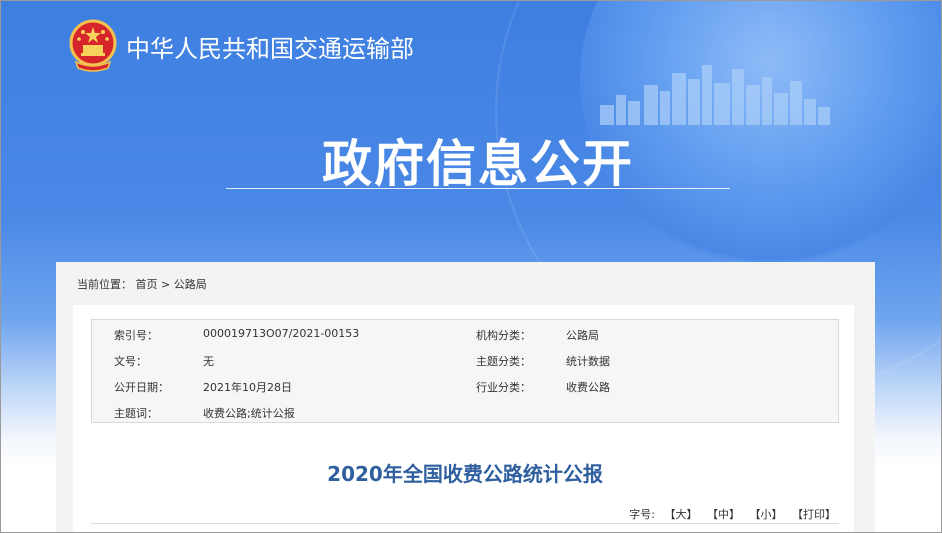 The height and width of the screenshot is (533, 942). I want to click on metadata-row: 文号： 无 主题分类： 统计数据, so click(465, 359).